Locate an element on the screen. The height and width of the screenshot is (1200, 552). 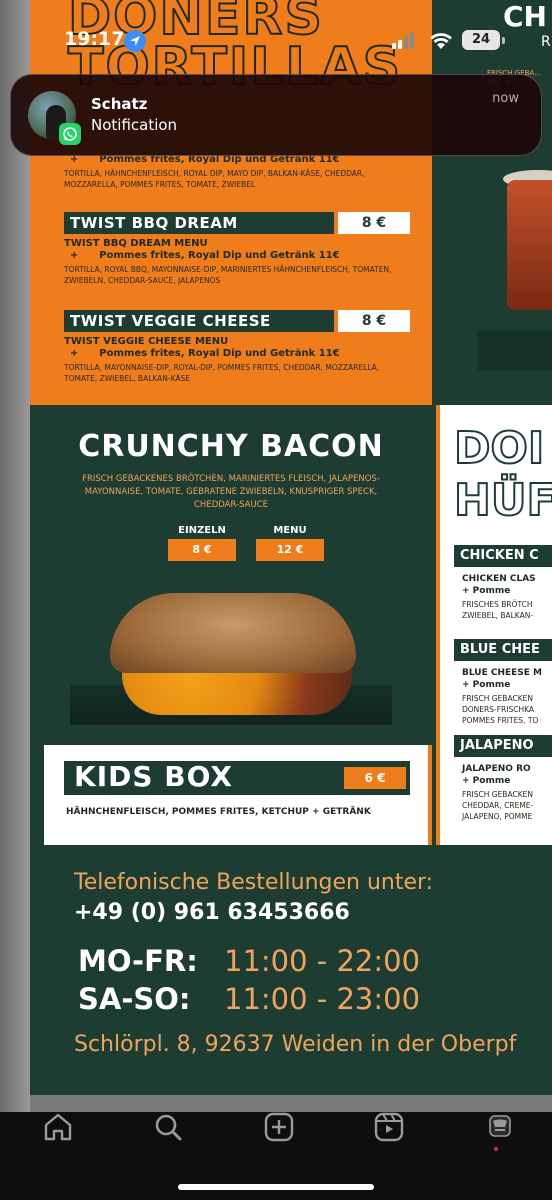
notification-time: now is located at coordinates (505, 98).